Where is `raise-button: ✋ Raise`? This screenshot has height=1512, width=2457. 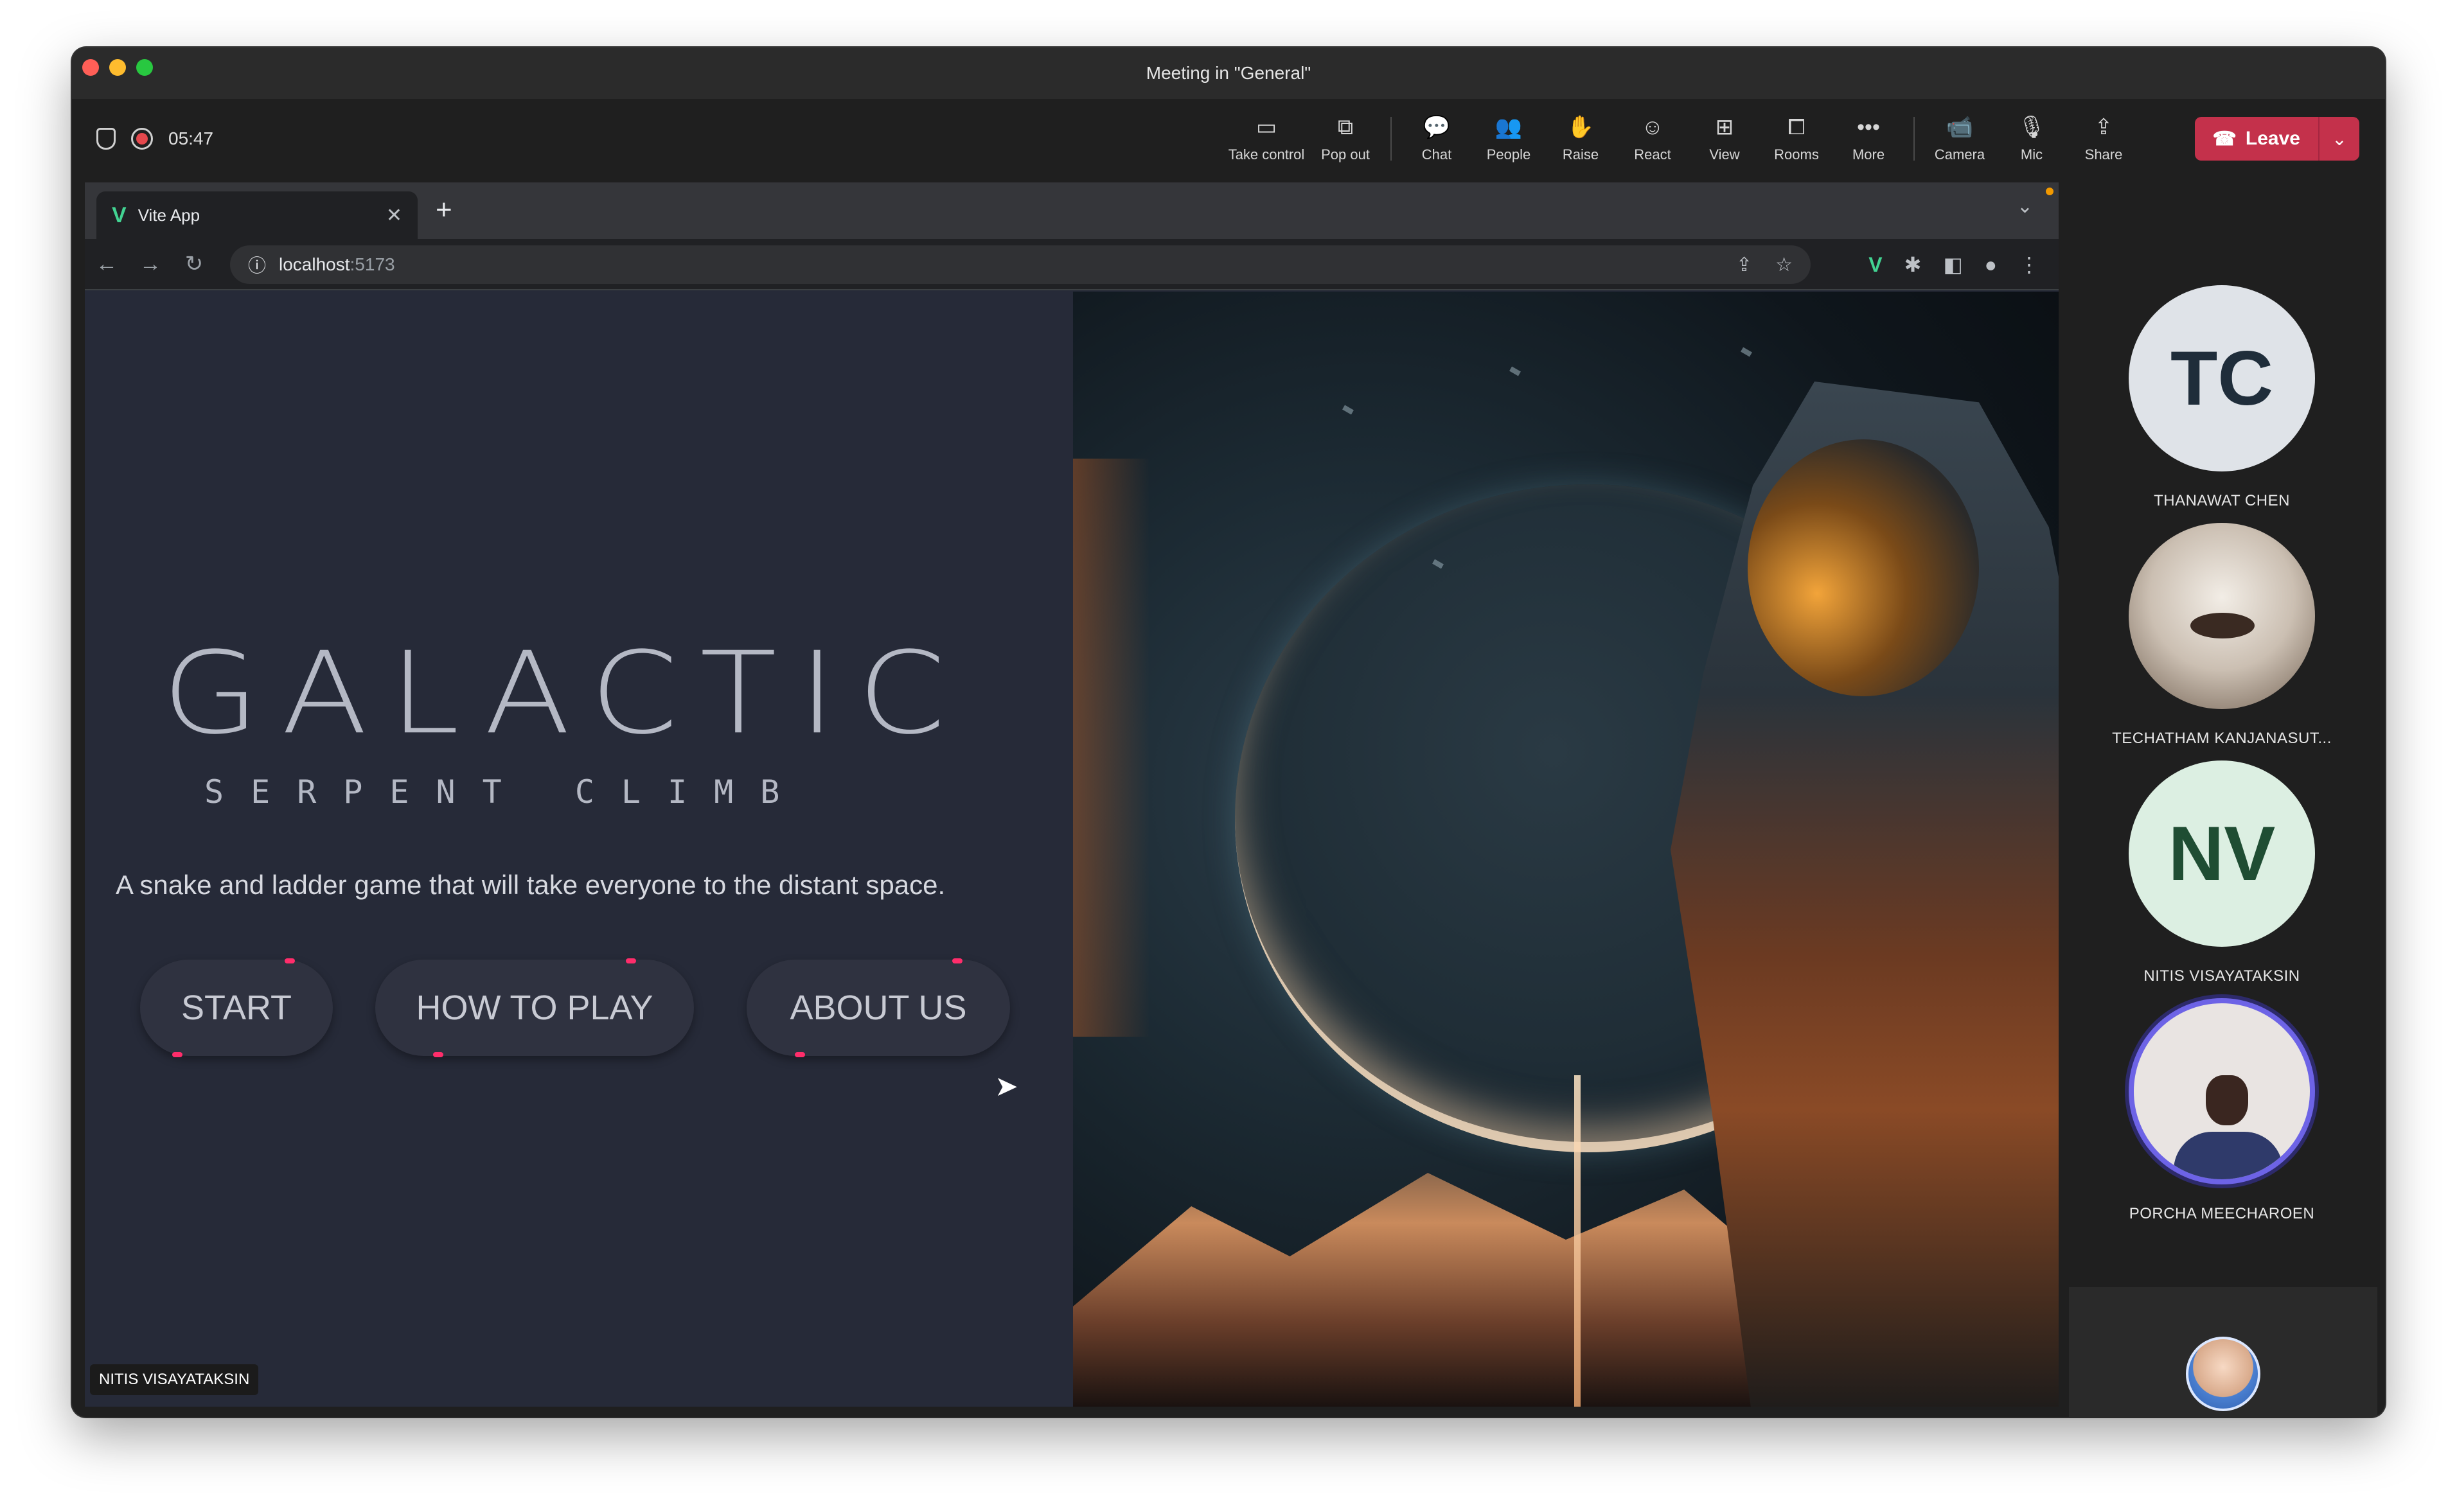 raise-button: ✋ Raise is located at coordinates (1581, 138).